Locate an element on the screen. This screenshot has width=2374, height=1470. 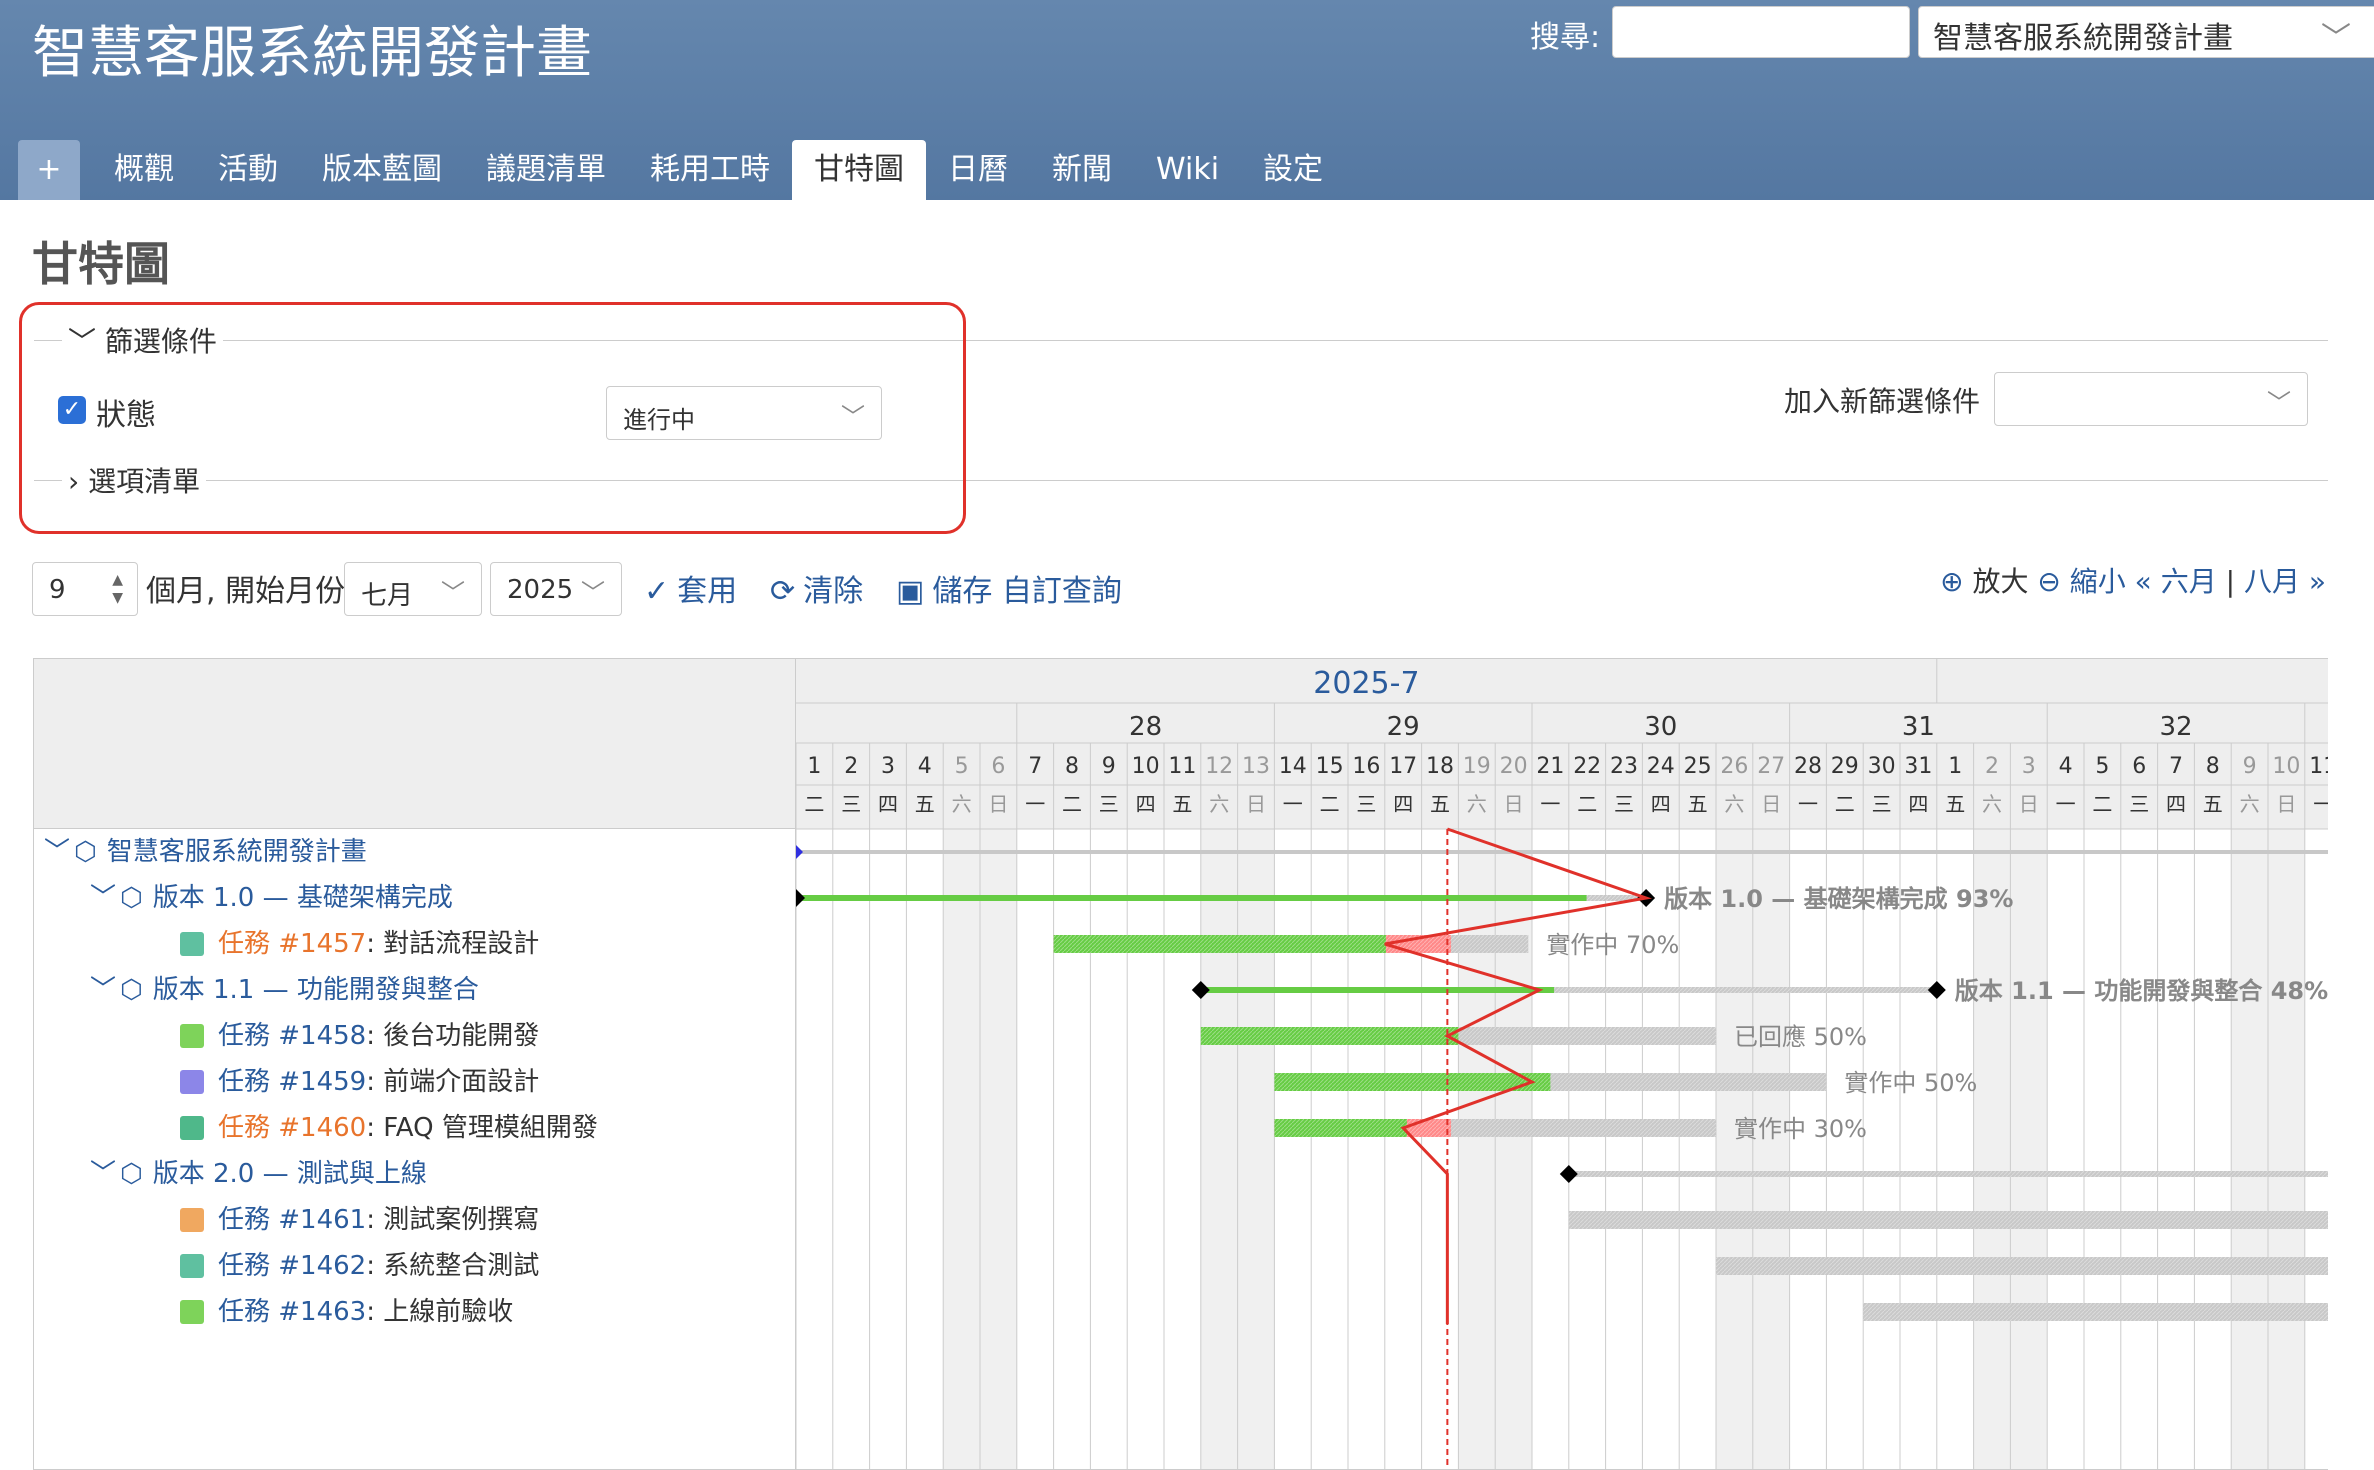
tab-new: + is located at coordinates (49, 170).